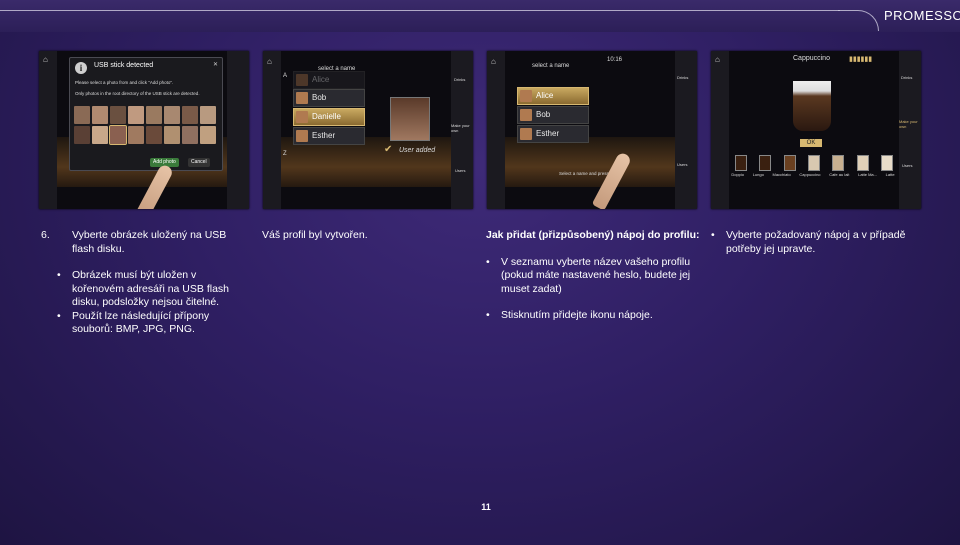 The image size is (960, 545). I want to click on drink-label: Cafe au lait, so click(839, 174).